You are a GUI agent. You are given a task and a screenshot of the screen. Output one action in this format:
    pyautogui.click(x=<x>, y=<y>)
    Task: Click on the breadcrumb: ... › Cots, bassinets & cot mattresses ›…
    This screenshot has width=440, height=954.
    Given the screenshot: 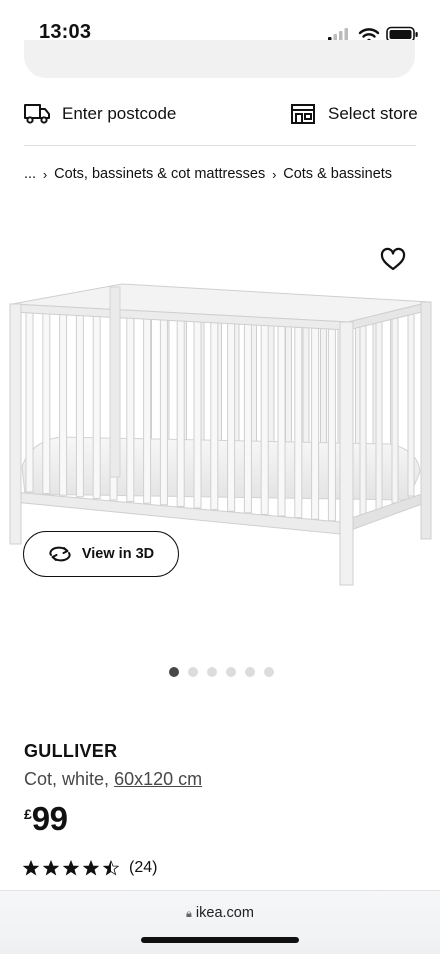 What is the action you would take?
    pyautogui.click(x=208, y=174)
    